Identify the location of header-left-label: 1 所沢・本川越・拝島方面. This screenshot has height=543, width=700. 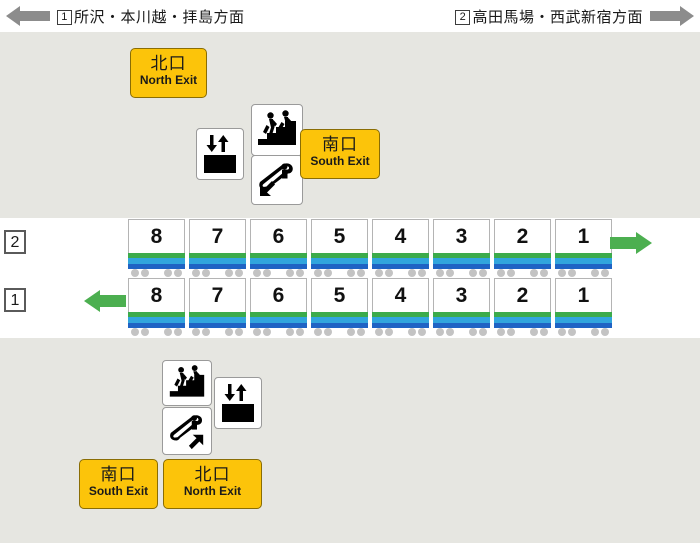
(151, 16).